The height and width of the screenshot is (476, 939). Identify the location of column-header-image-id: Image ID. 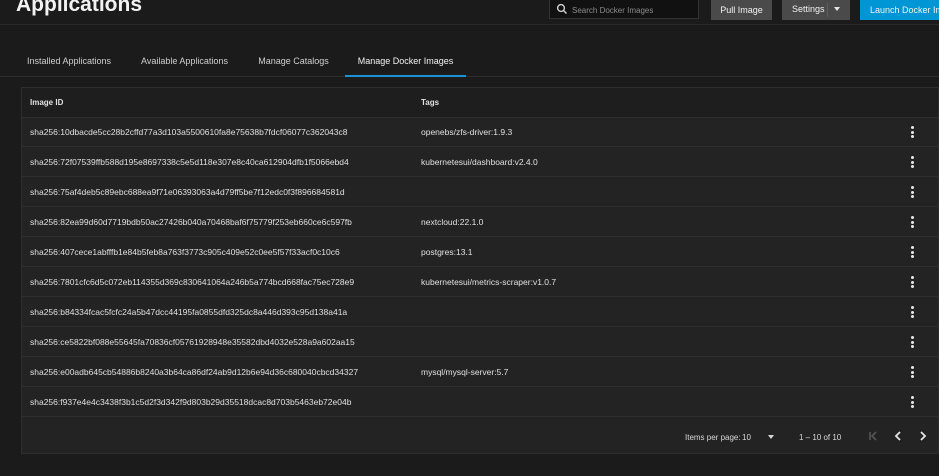
(46, 102).